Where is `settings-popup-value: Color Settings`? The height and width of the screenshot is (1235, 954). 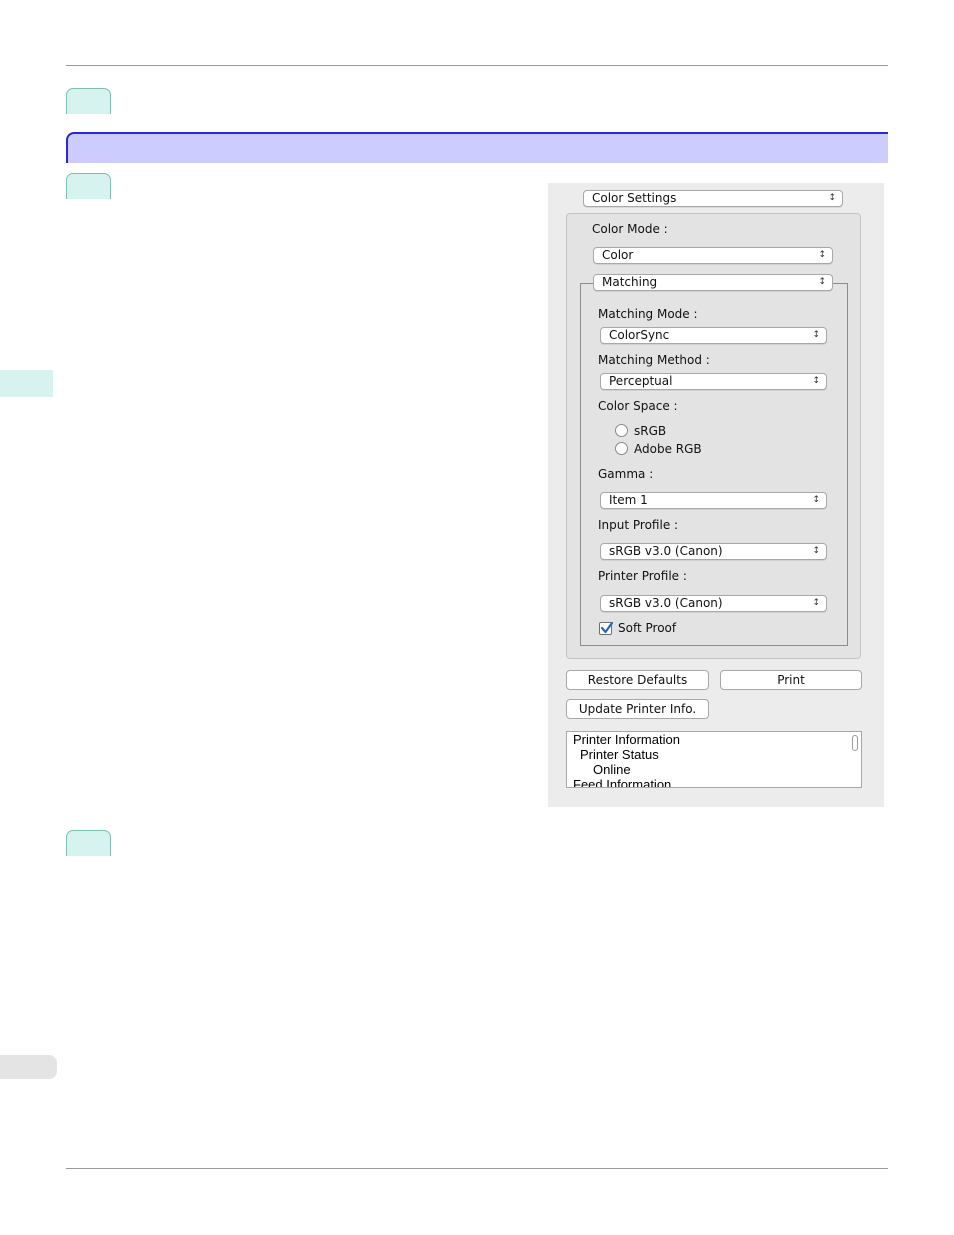
settings-popup-value: Color Settings is located at coordinates (634, 198).